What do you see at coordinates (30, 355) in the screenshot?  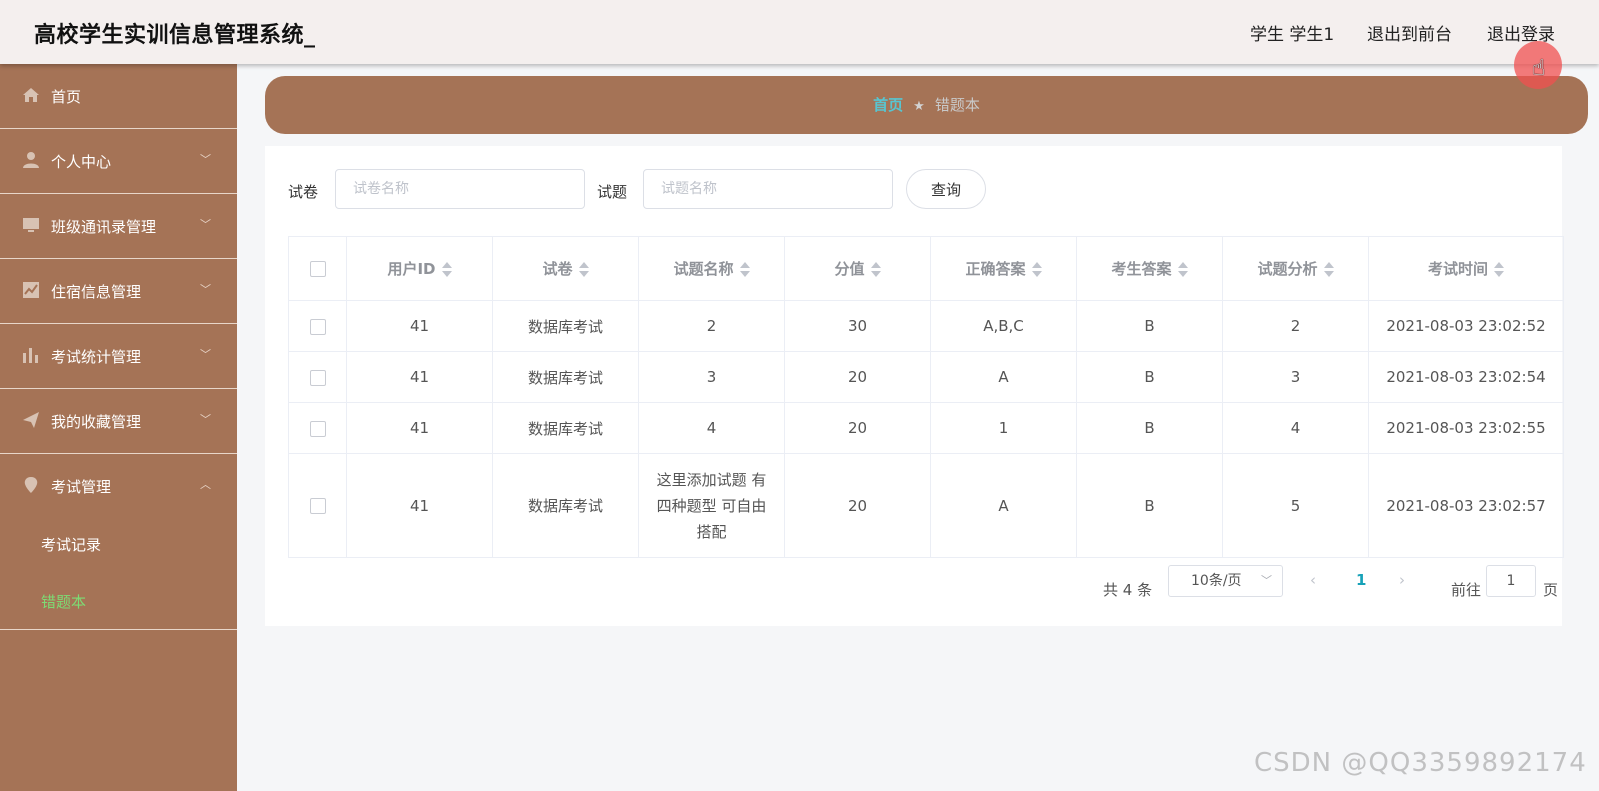 I see `bar-chart-icon` at bounding box center [30, 355].